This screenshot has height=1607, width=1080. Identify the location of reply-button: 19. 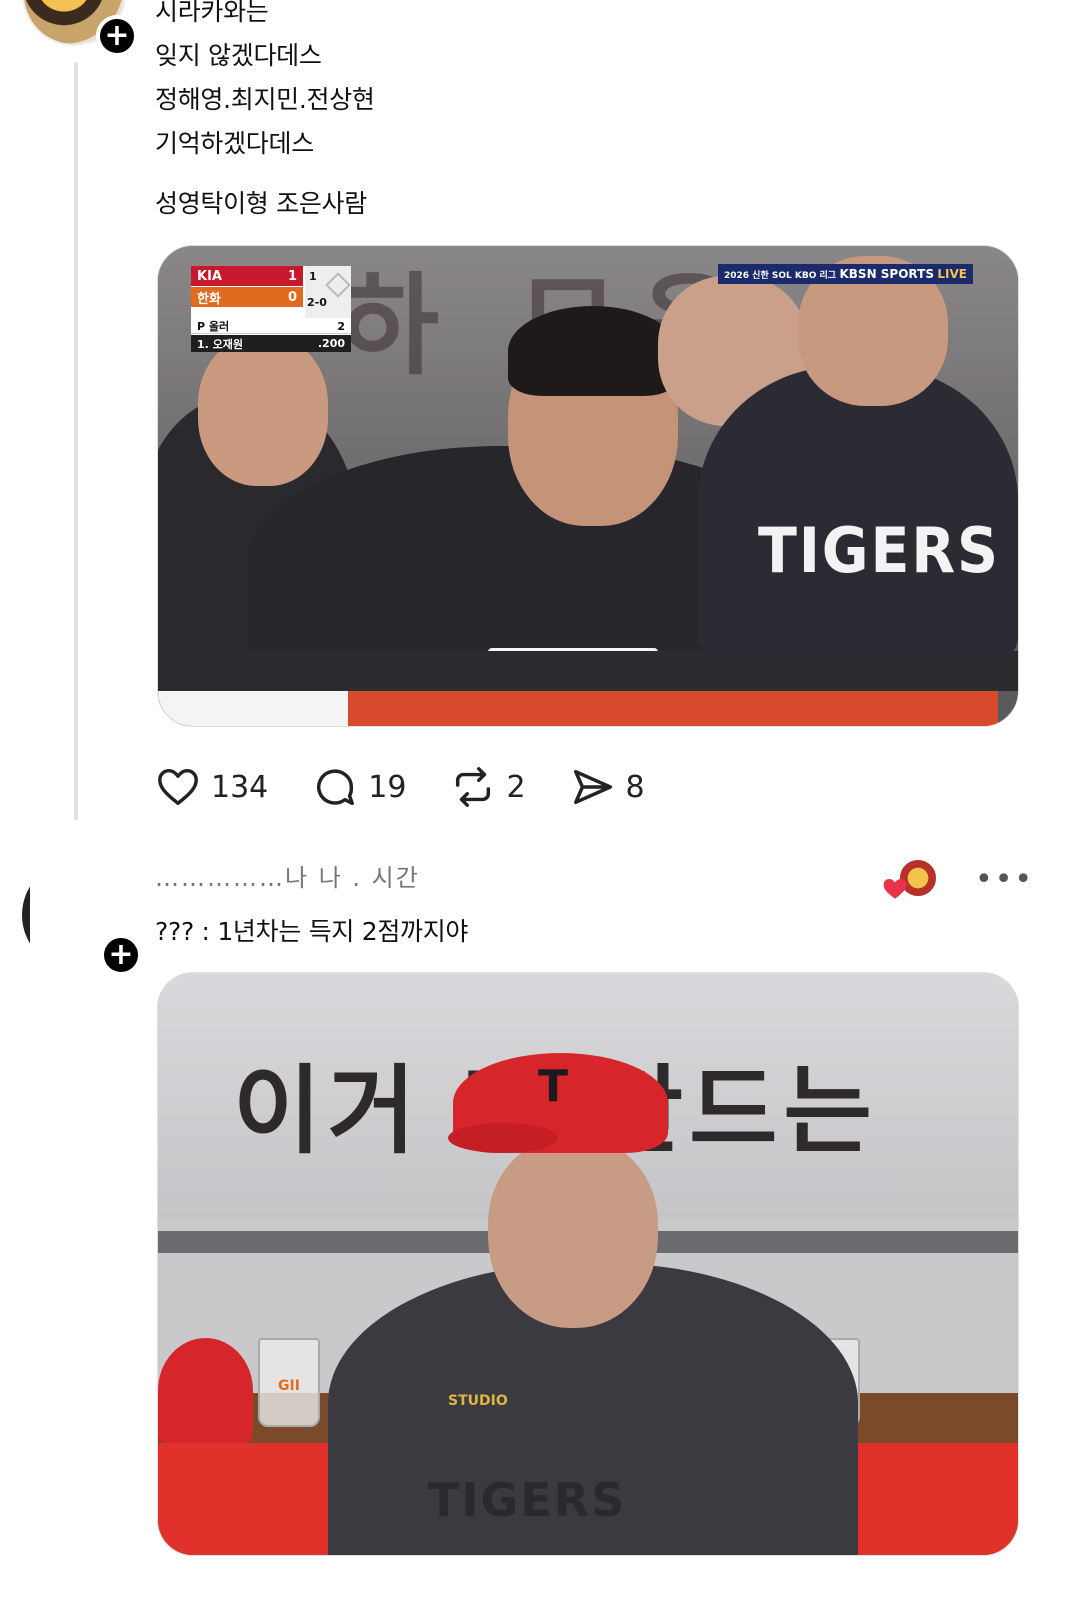
(359, 787).